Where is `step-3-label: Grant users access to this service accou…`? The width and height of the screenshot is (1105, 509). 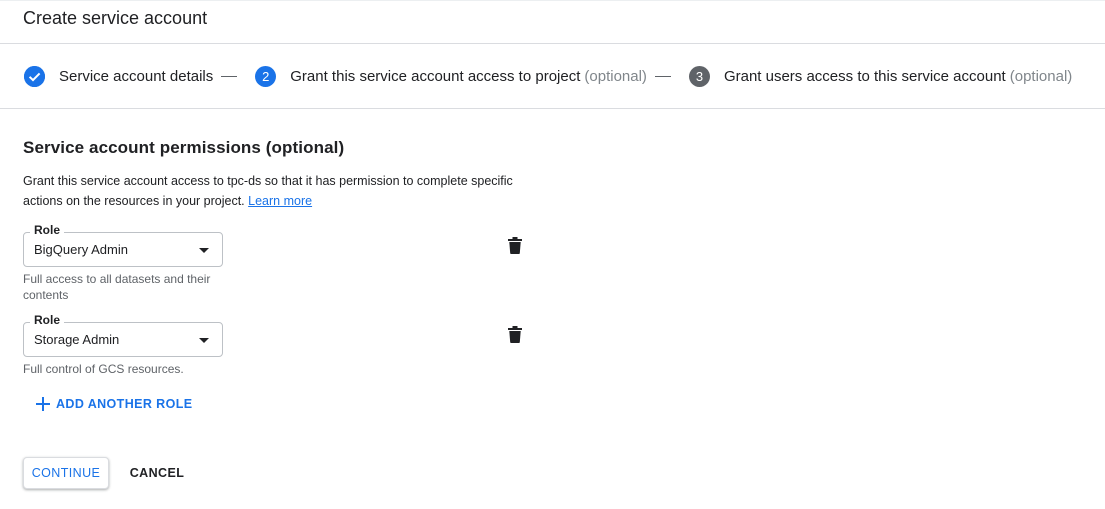
step-3-label: Grant users access to this service accou… is located at coordinates (865, 76).